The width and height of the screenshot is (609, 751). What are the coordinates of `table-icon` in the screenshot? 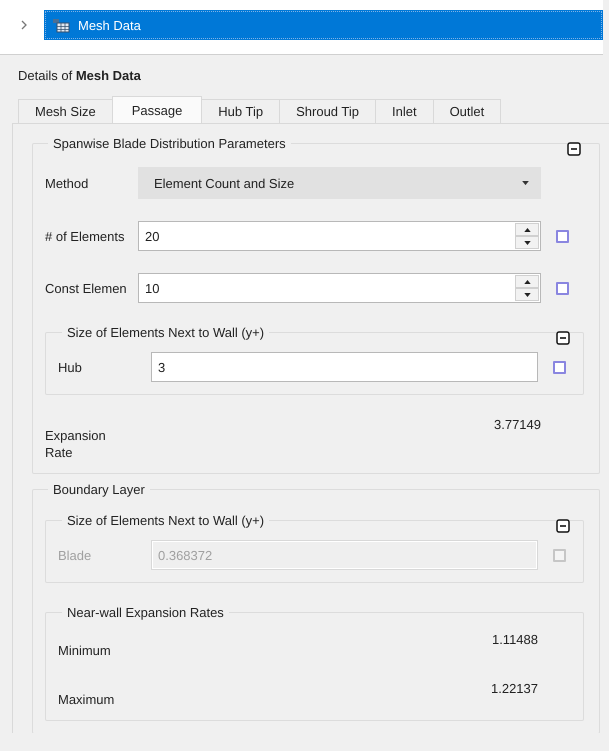 It's located at (61, 25).